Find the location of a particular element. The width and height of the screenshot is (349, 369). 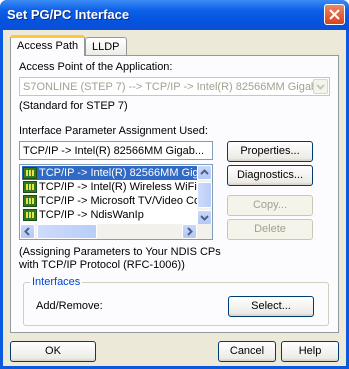

chevron-left-icon is located at coordinates (27, 231).